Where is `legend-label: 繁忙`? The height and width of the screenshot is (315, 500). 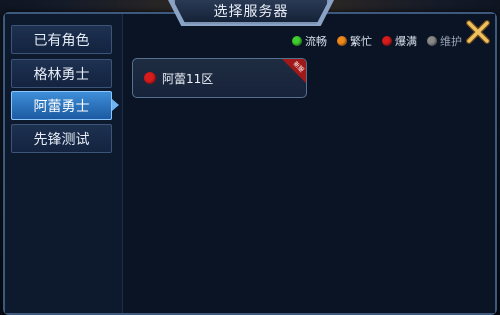
legend-label: 繁忙 is located at coordinates (361, 41).